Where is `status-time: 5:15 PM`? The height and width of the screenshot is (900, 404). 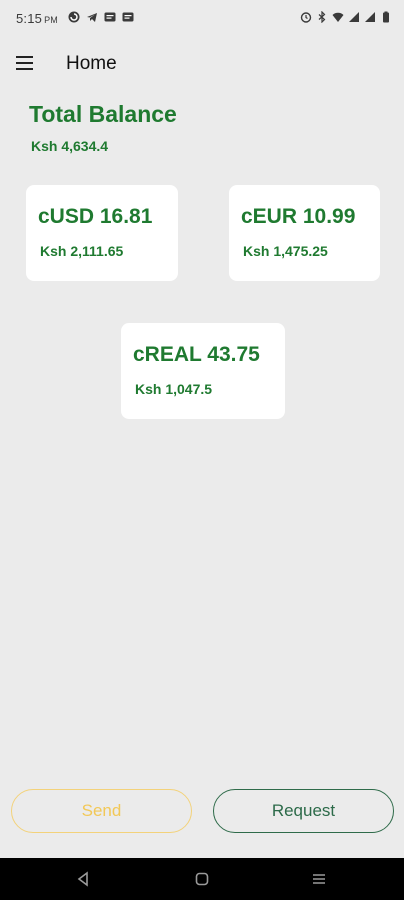
status-time: 5:15 PM is located at coordinates (37, 18).